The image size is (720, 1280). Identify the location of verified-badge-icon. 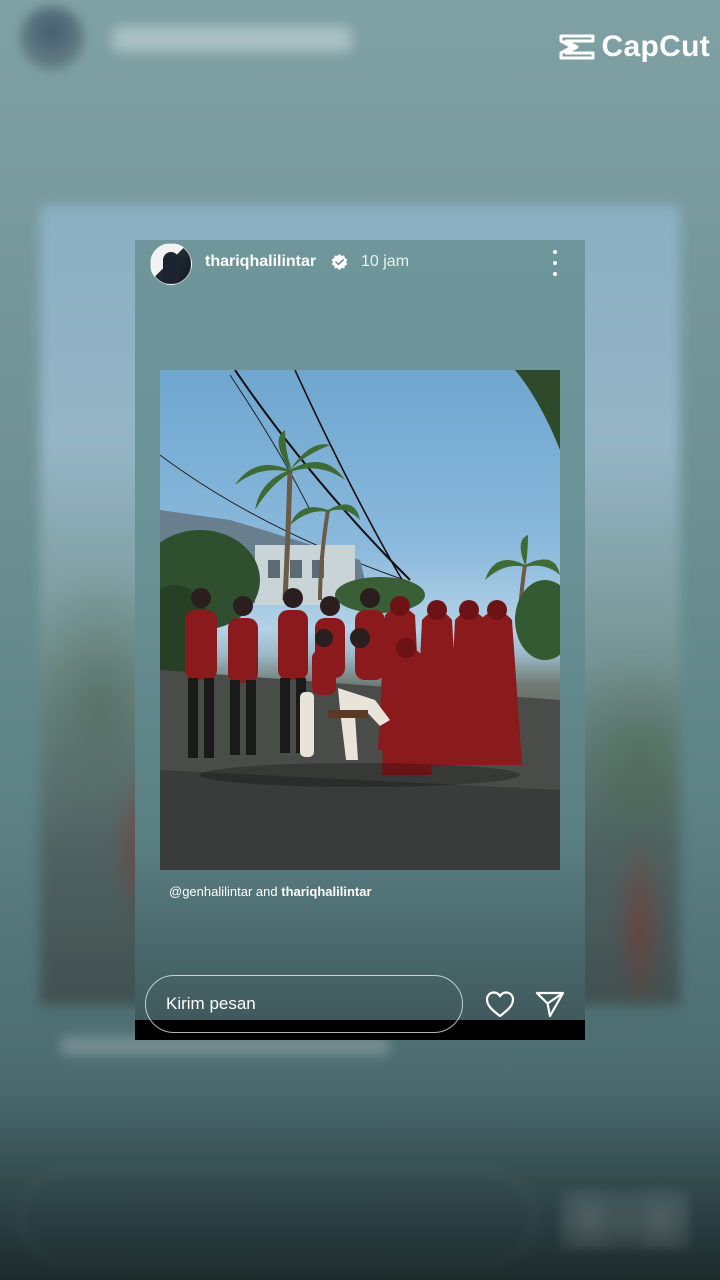
(339, 262).